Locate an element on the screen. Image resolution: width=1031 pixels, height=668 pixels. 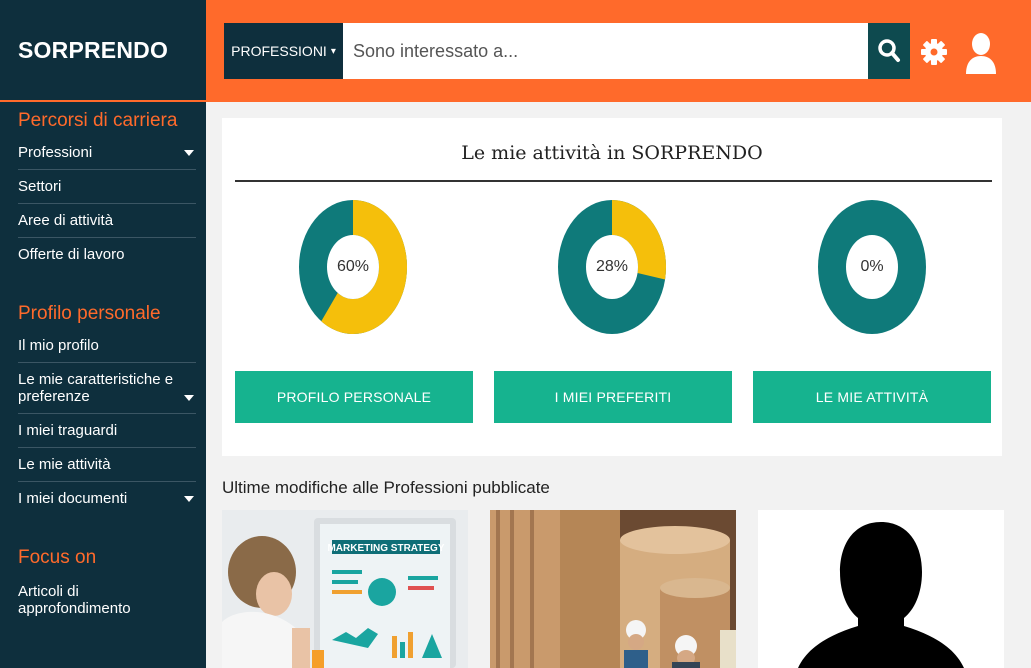
search-button is located at coordinates (889, 51).